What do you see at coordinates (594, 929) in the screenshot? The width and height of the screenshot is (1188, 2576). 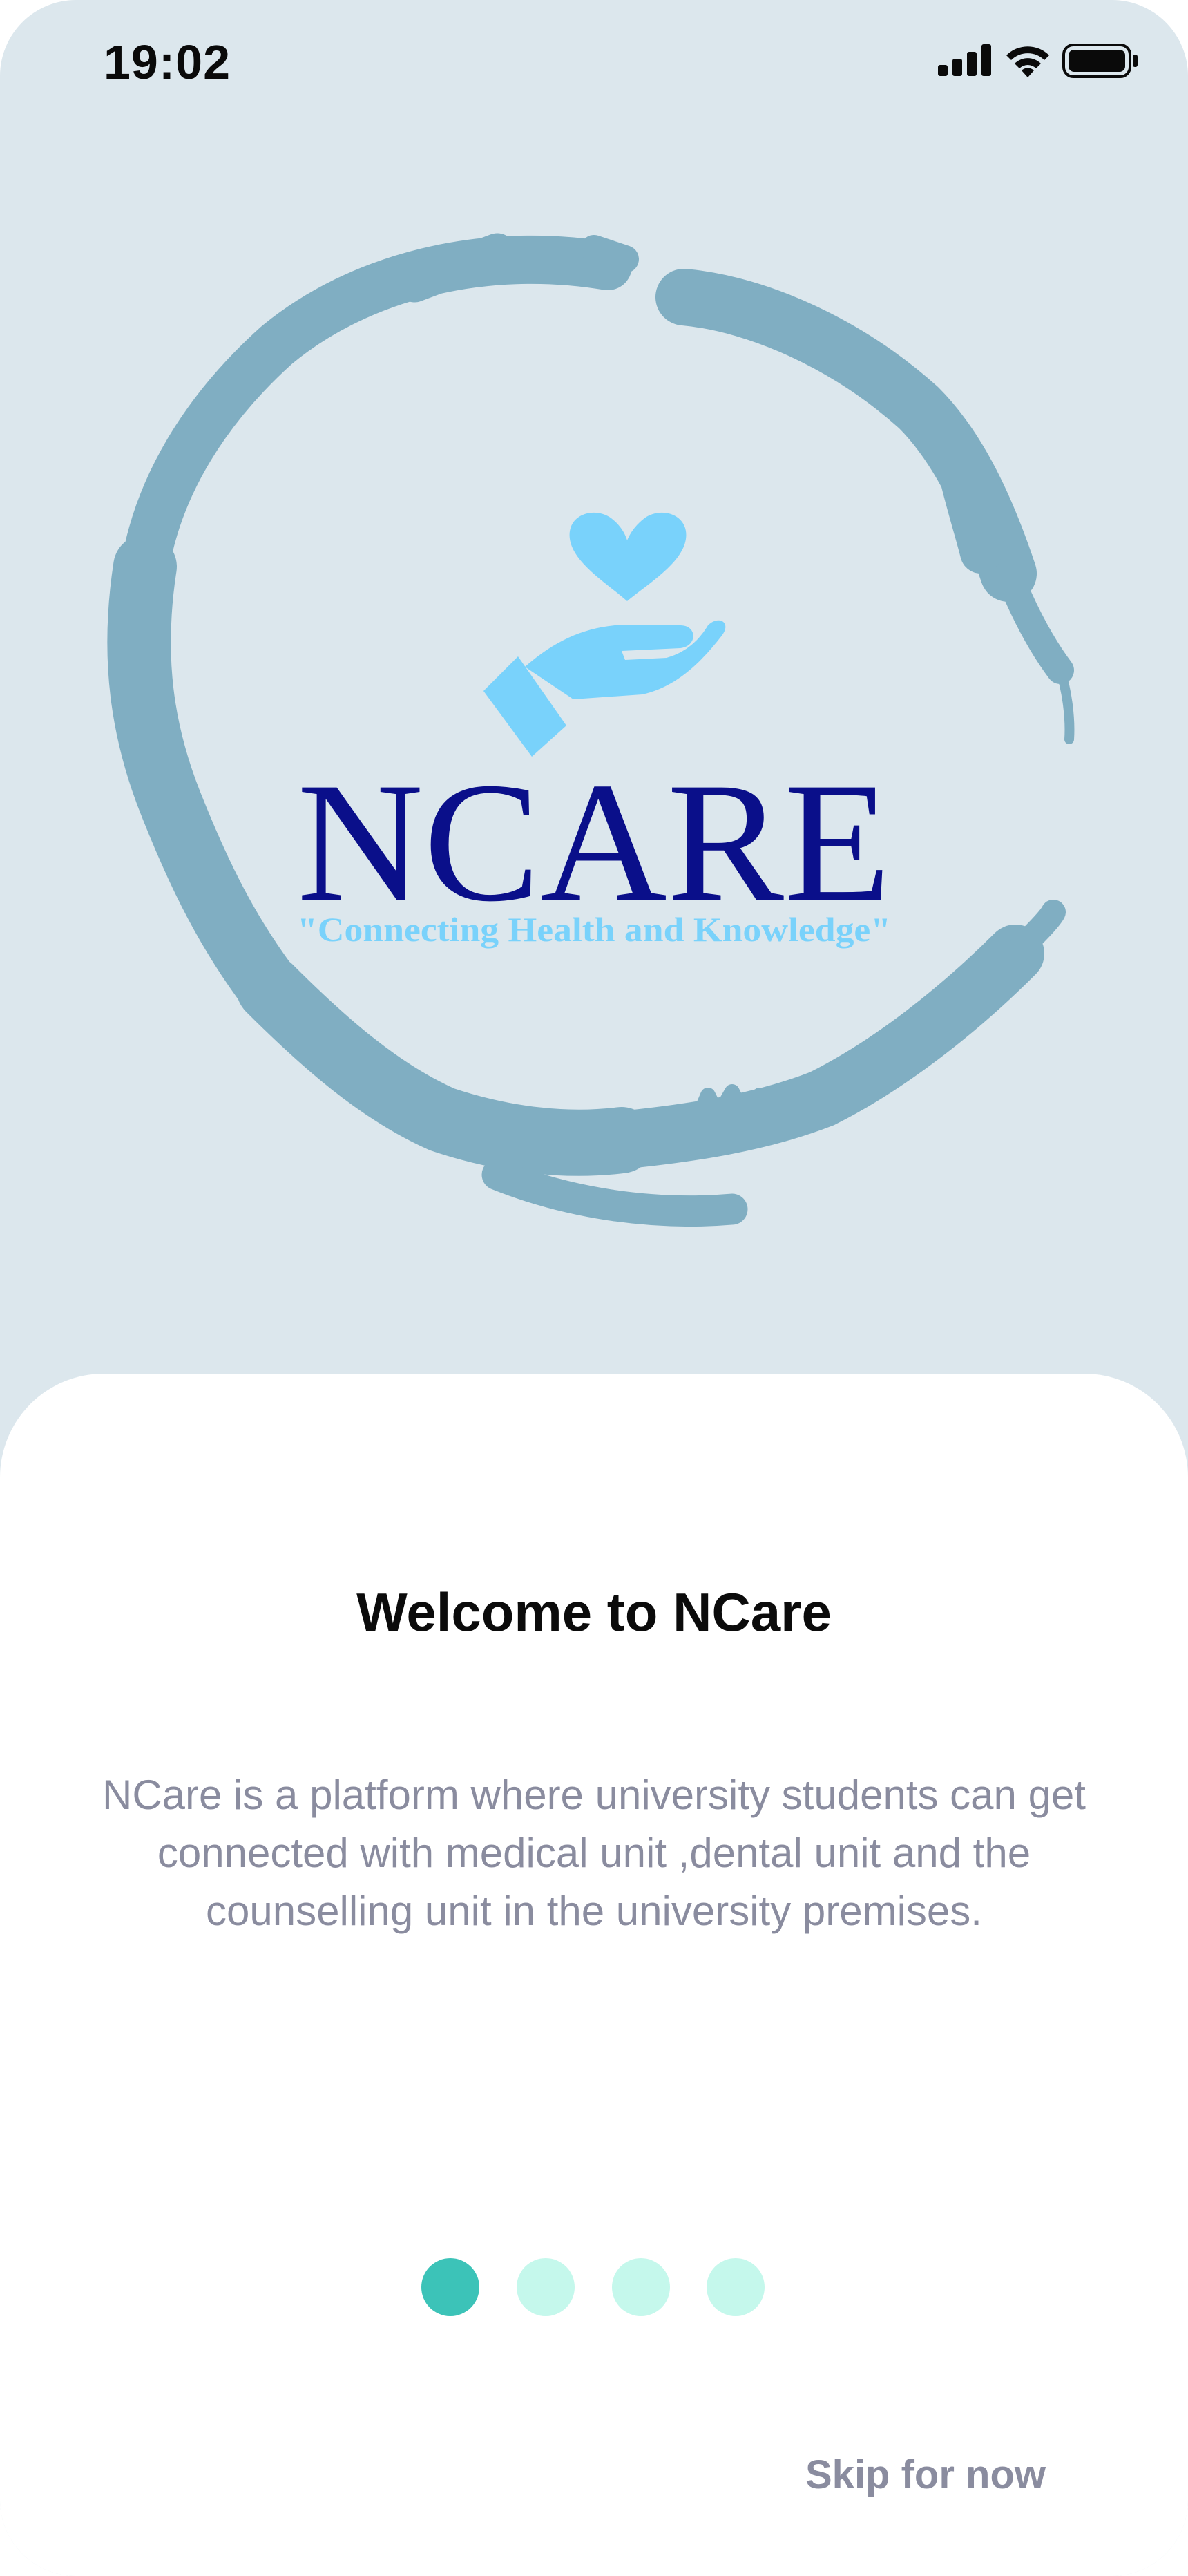 I see `ncare-tagline: "Connecting Health and Knowledge"` at bounding box center [594, 929].